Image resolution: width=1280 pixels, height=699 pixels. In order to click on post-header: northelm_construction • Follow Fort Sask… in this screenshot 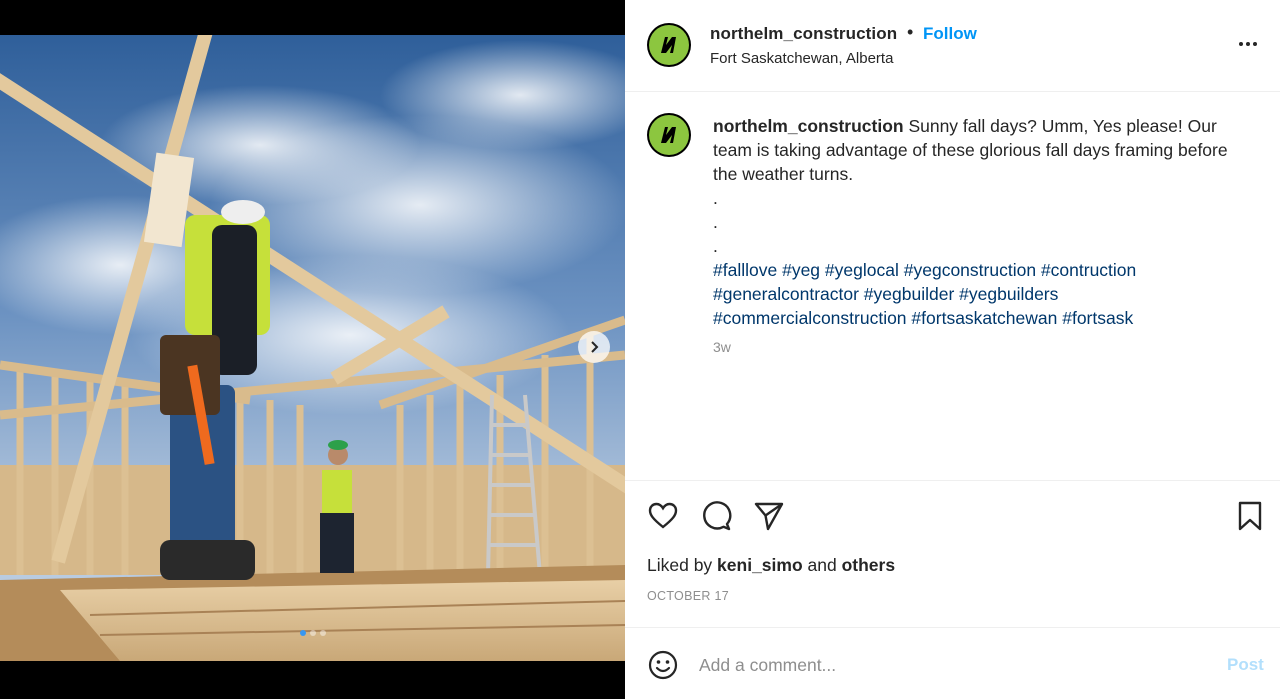, I will do `click(952, 46)`.